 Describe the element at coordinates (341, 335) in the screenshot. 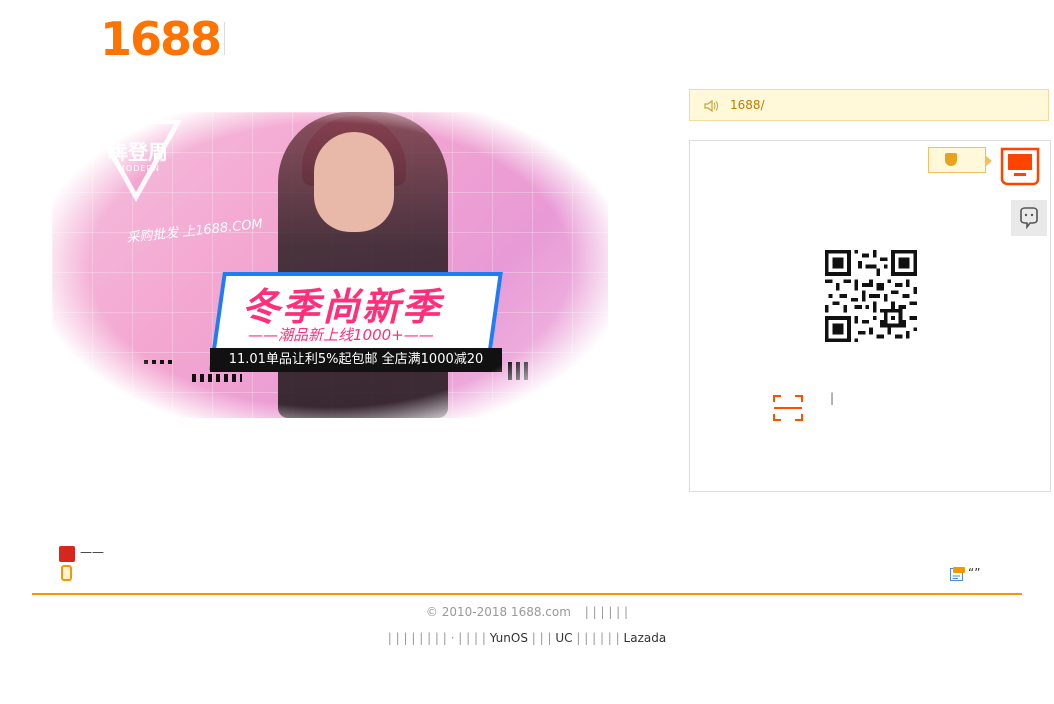

I see `banner-subline: ——潮品新上线1000+——` at that location.